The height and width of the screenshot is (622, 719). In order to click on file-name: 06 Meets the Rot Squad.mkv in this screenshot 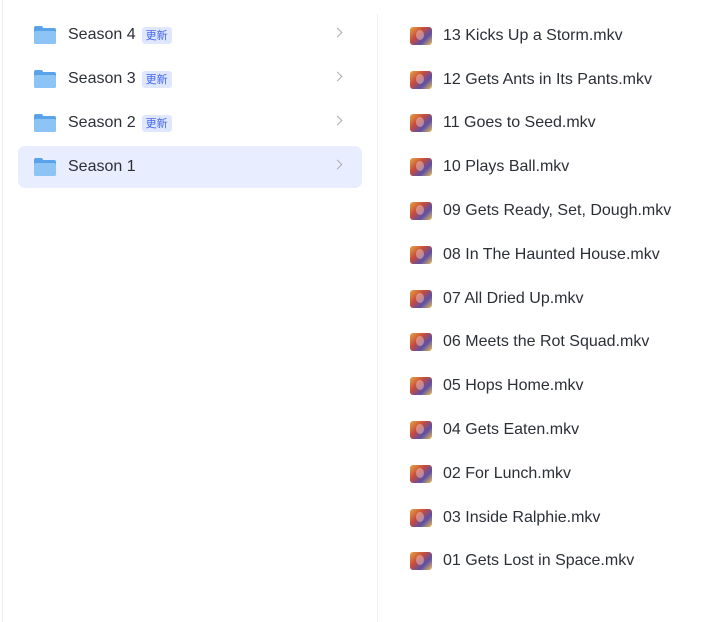, I will do `click(546, 342)`.